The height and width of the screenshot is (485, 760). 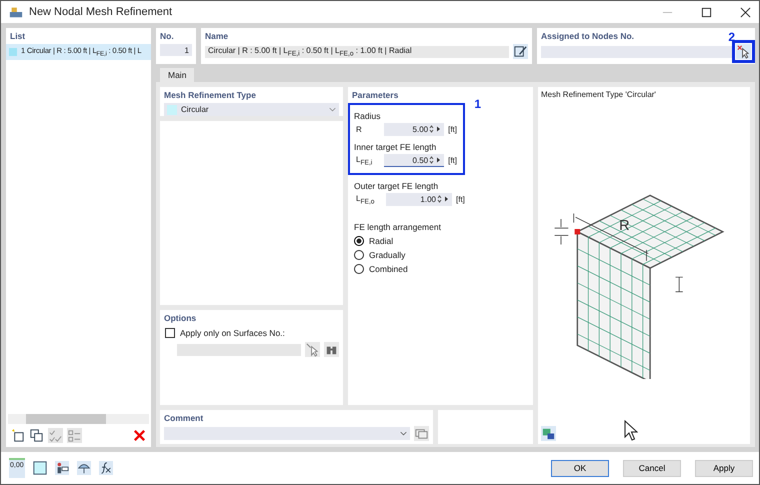 I want to click on name-label: Name, so click(x=217, y=36).